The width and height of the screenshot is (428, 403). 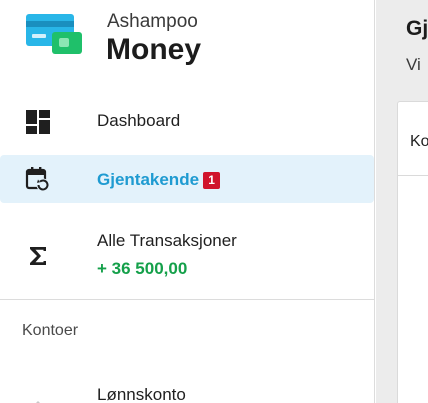 What do you see at coordinates (139, 120) in the screenshot?
I see `sidebar-item-label: Dashboard` at bounding box center [139, 120].